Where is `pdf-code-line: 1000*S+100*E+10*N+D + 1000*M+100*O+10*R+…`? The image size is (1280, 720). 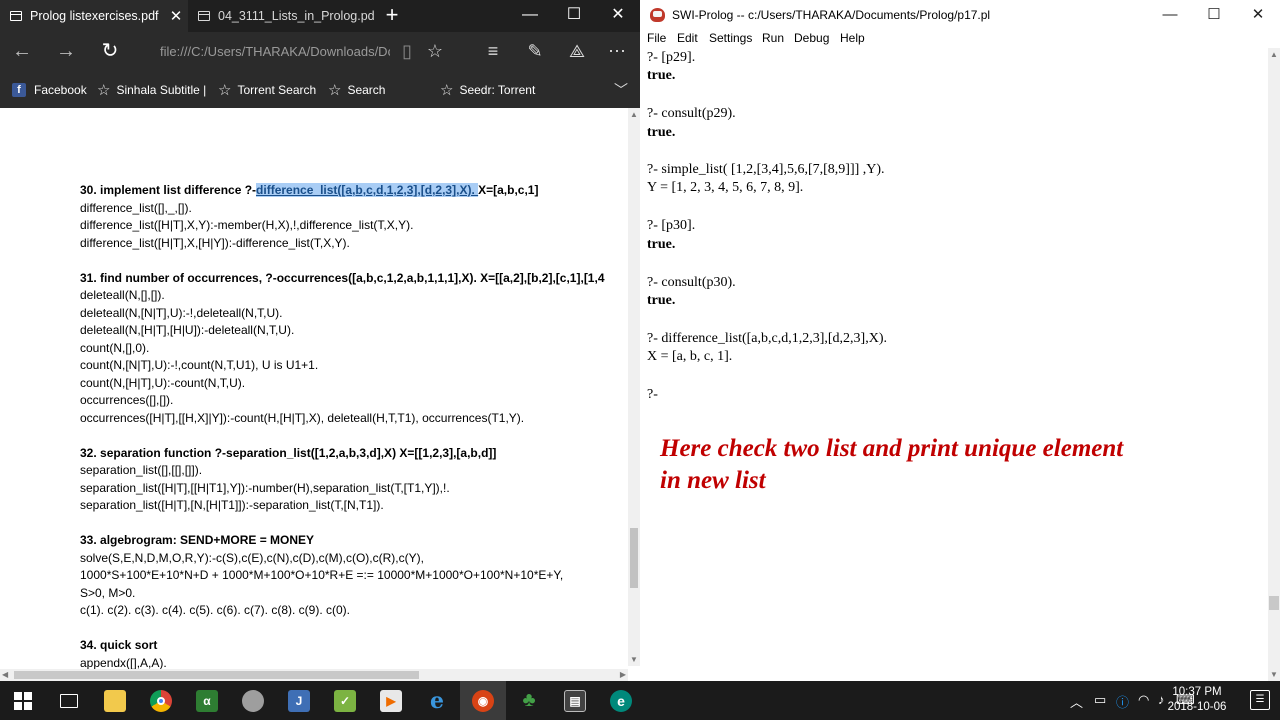 pdf-code-line: 1000*S+100*E+10*N+D + 1000*M+100*O+10*R+… is located at coordinates (354, 576).